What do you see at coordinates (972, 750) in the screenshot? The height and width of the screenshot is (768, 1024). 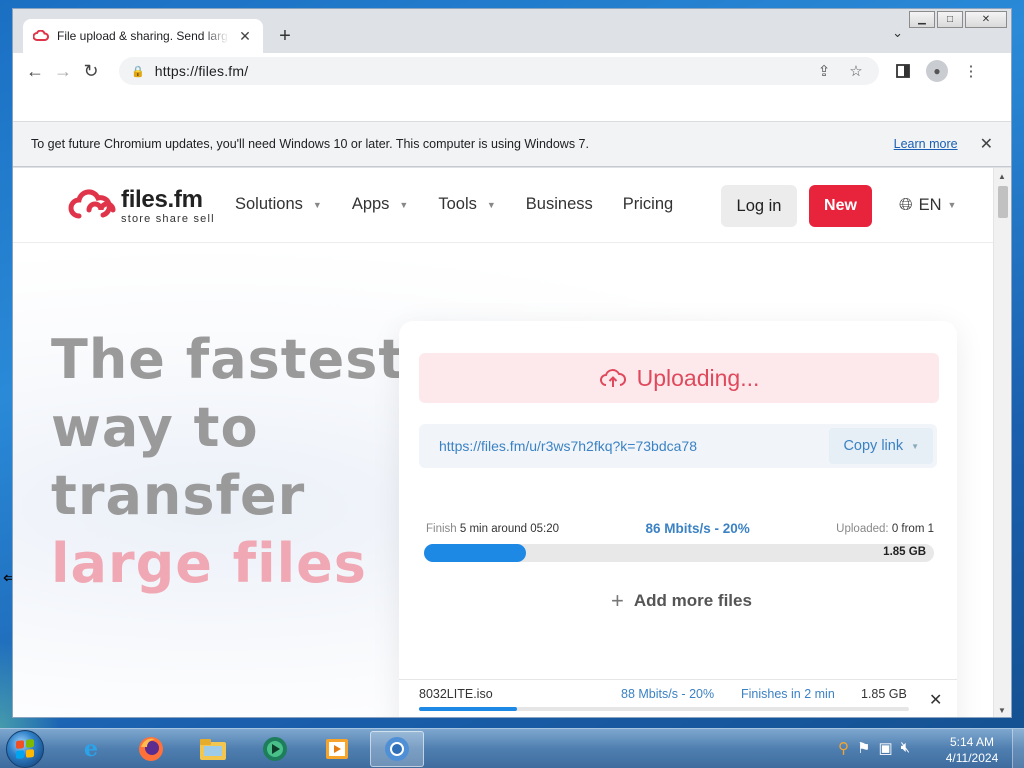 I see `taskbar-clock: 5:14 AM 4/11/2024` at bounding box center [972, 750].